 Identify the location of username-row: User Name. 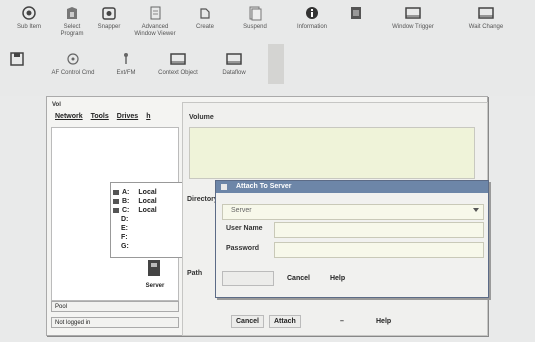
(352, 230).